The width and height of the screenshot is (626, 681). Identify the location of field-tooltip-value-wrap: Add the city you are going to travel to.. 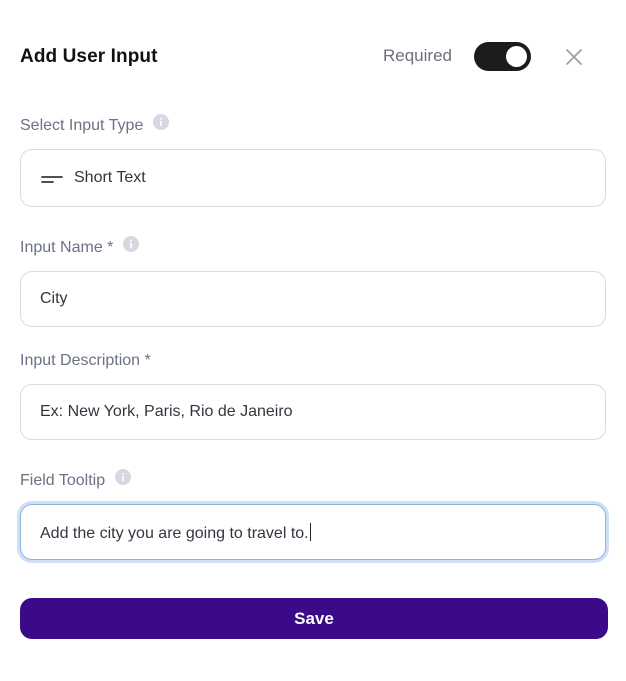
(175, 533).